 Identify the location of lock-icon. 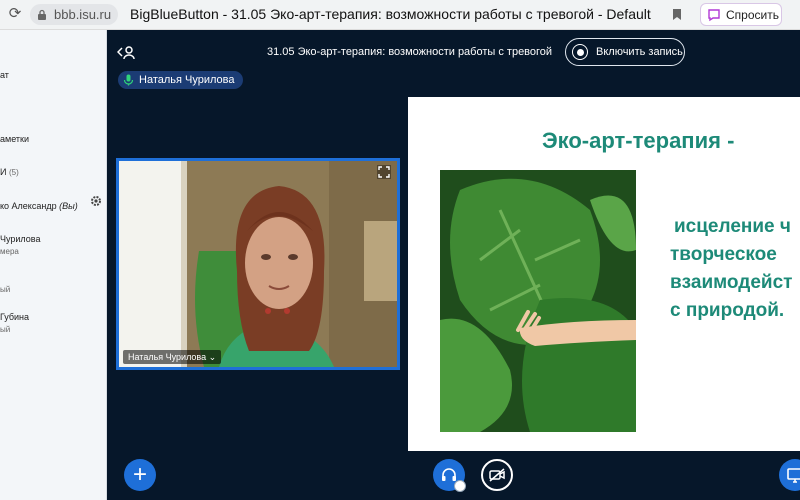
(42, 14).